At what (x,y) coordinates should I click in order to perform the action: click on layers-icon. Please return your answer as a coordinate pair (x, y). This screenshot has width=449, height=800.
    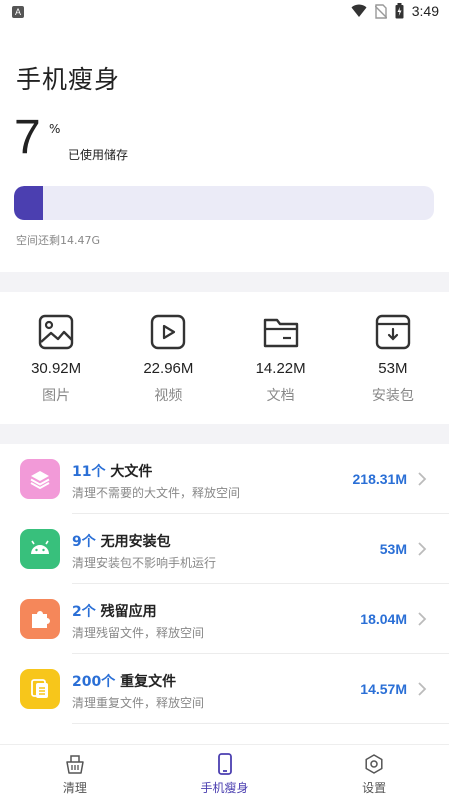
    Looking at the image, I should click on (40, 479).